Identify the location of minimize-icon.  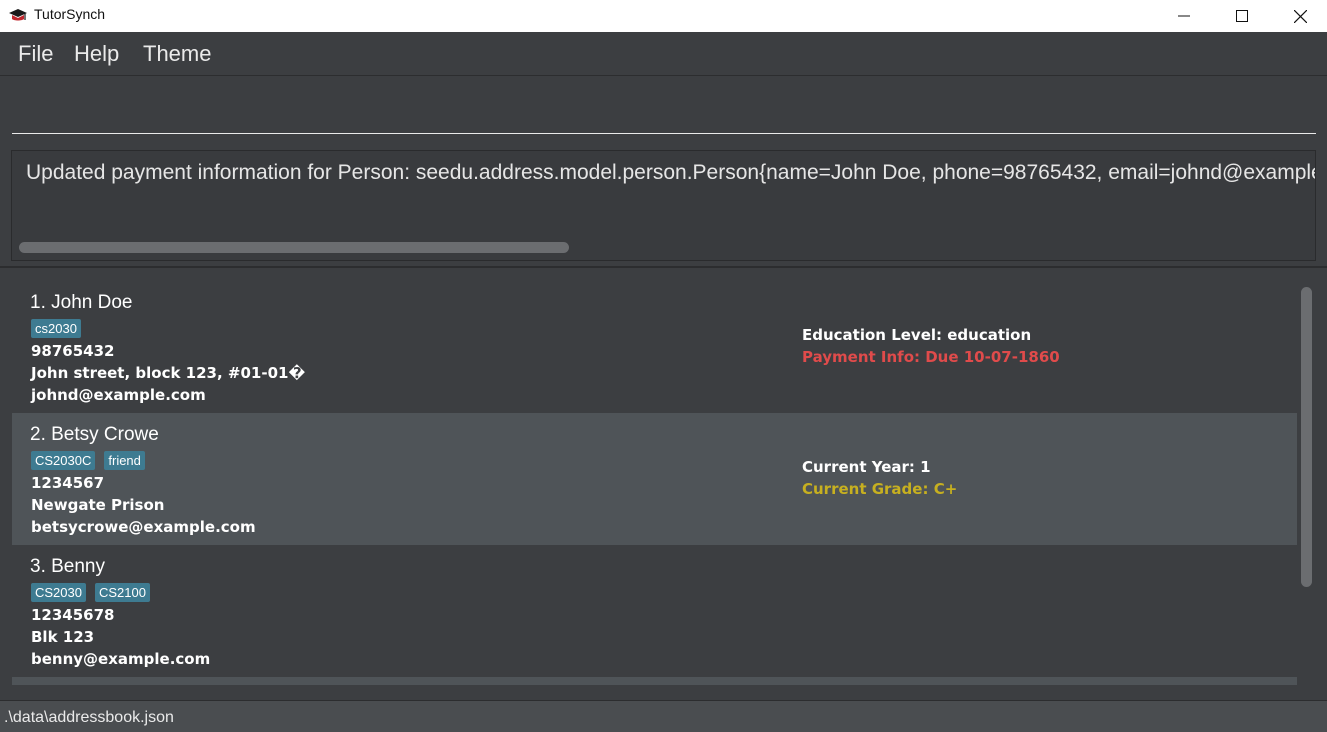
(1184, 16).